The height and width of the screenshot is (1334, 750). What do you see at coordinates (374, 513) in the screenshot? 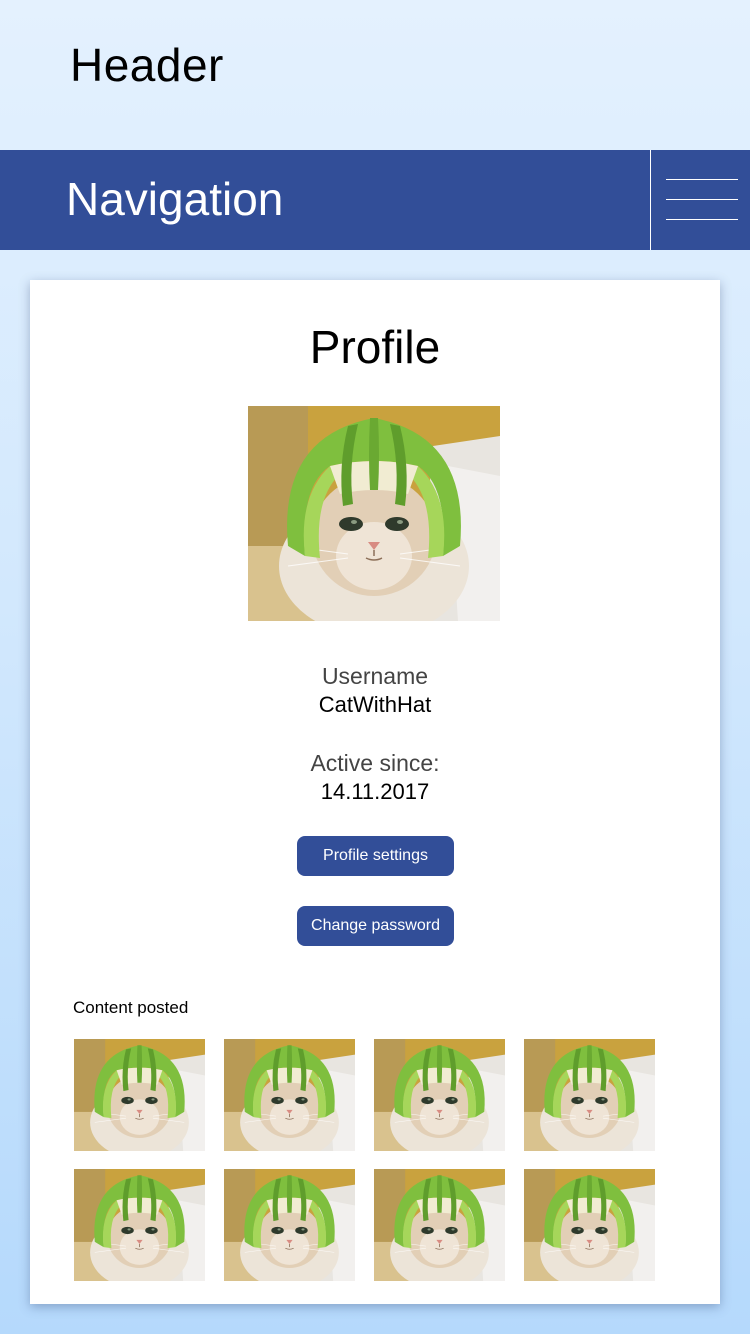
I see `avatar` at bounding box center [374, 513].